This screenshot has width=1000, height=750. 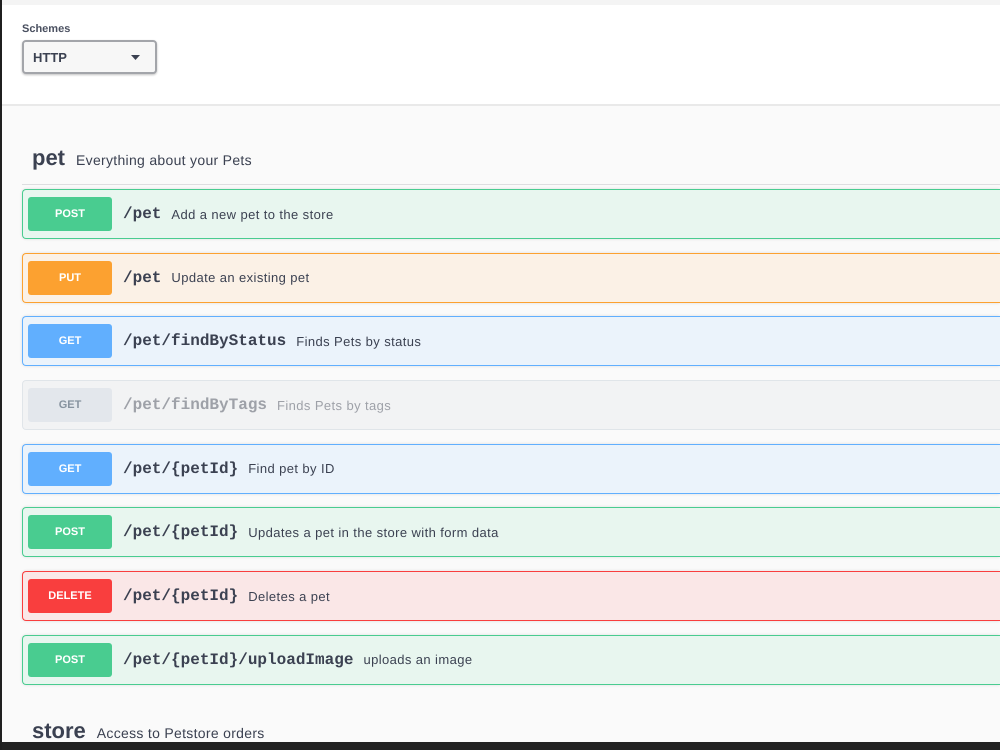 I want to click on endpoint-summary: Updates a pet in the store with form data, so click(x=373, y=532).